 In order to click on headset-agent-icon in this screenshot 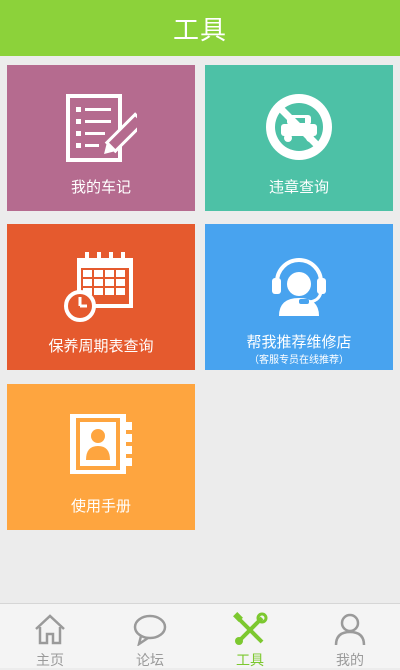, I will do `click(299, 287)`.